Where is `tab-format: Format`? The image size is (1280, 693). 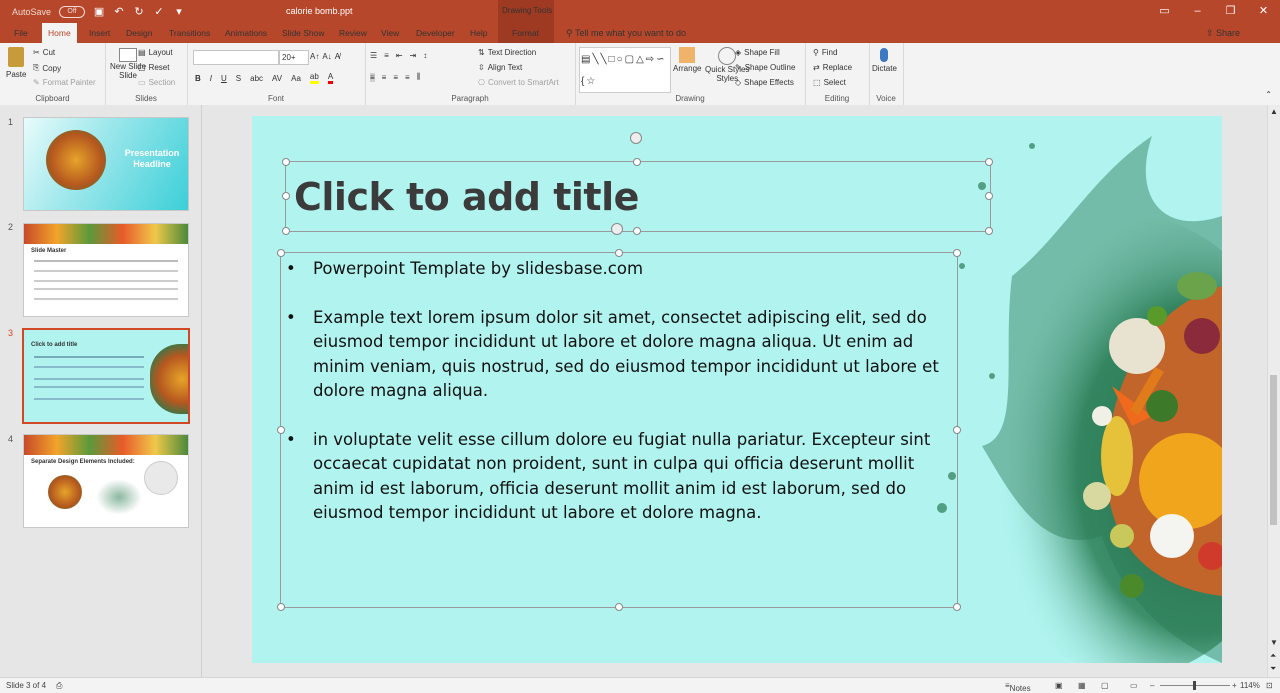
tab-format: Format is located at coordinates (525, 33).